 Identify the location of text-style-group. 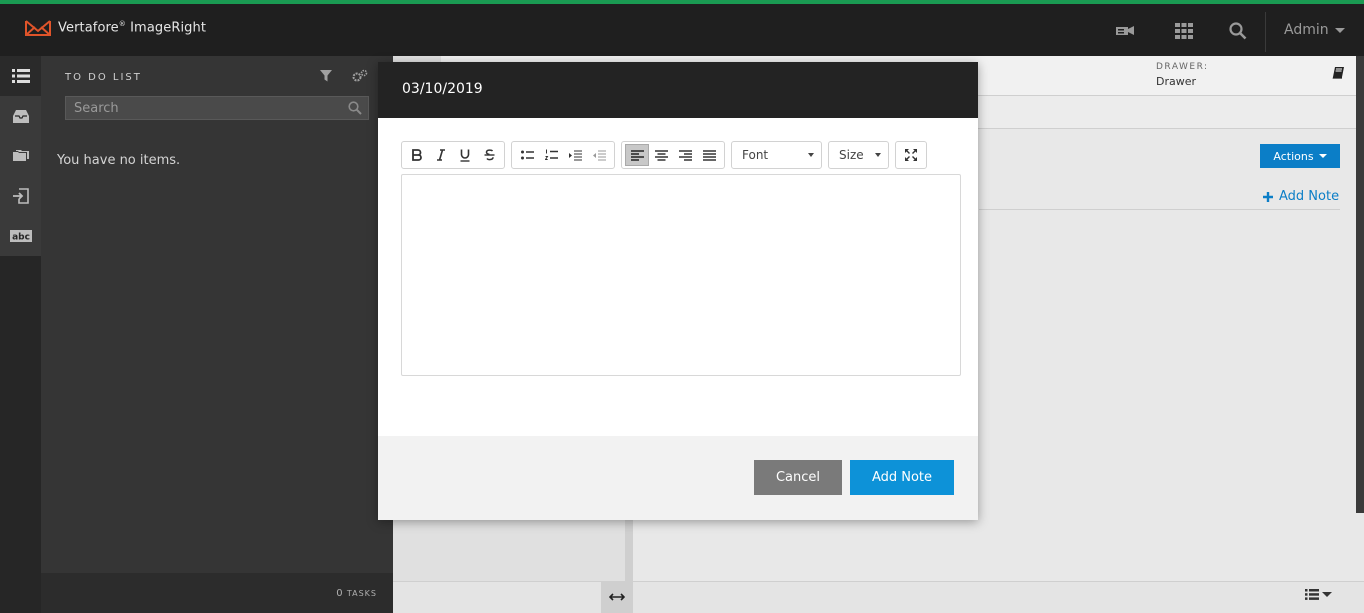
(453, 155).